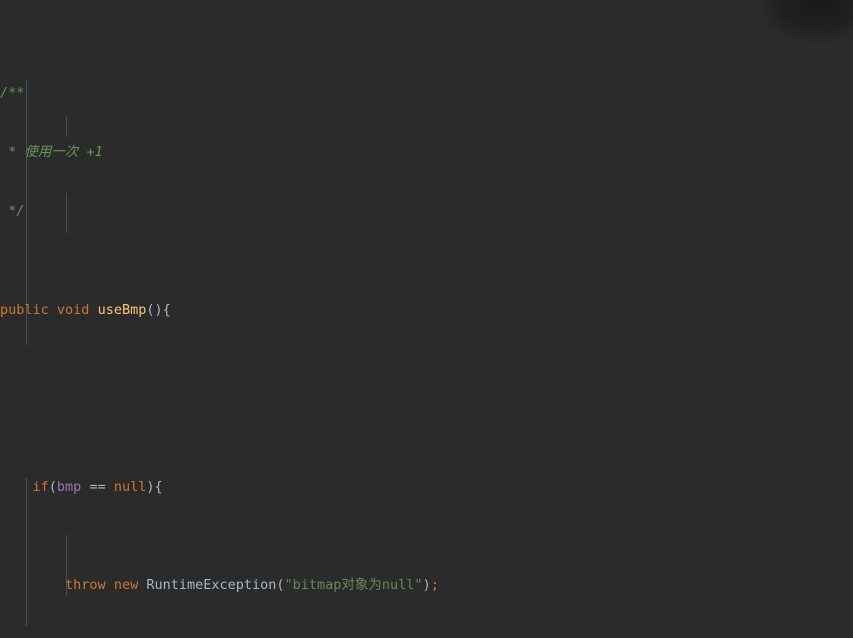  I want to click on code-line: * 使用一次 +1, so click(426, 153).